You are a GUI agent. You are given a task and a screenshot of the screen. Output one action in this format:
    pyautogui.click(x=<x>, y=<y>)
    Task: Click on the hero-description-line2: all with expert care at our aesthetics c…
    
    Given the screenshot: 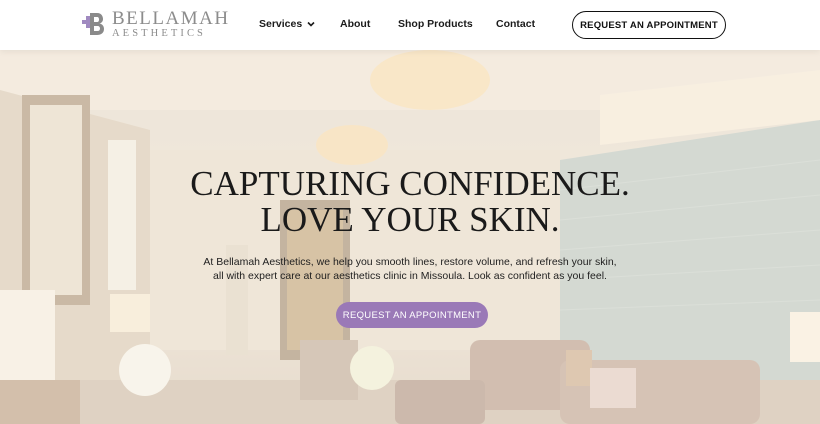 What is the action you would take?
    pyautogui.click(x=410, y=276)
    